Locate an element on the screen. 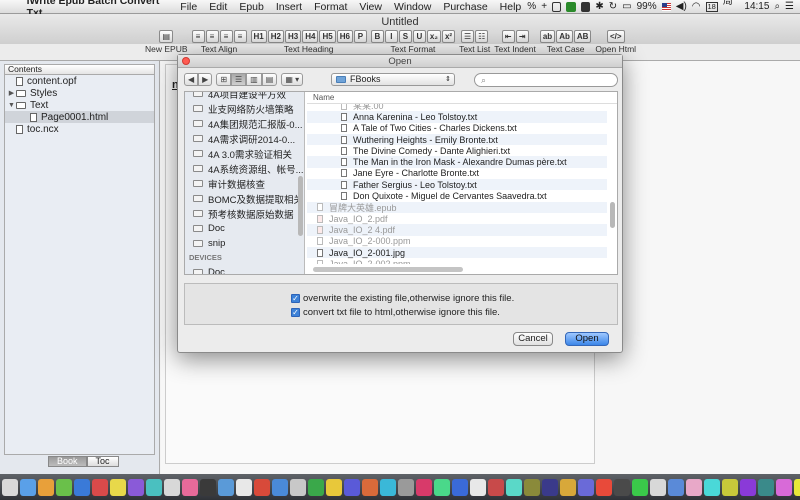 Image resolution: width=800 pixels, height=500 pixels. open-button: Open is located at coordinates (587, 339).